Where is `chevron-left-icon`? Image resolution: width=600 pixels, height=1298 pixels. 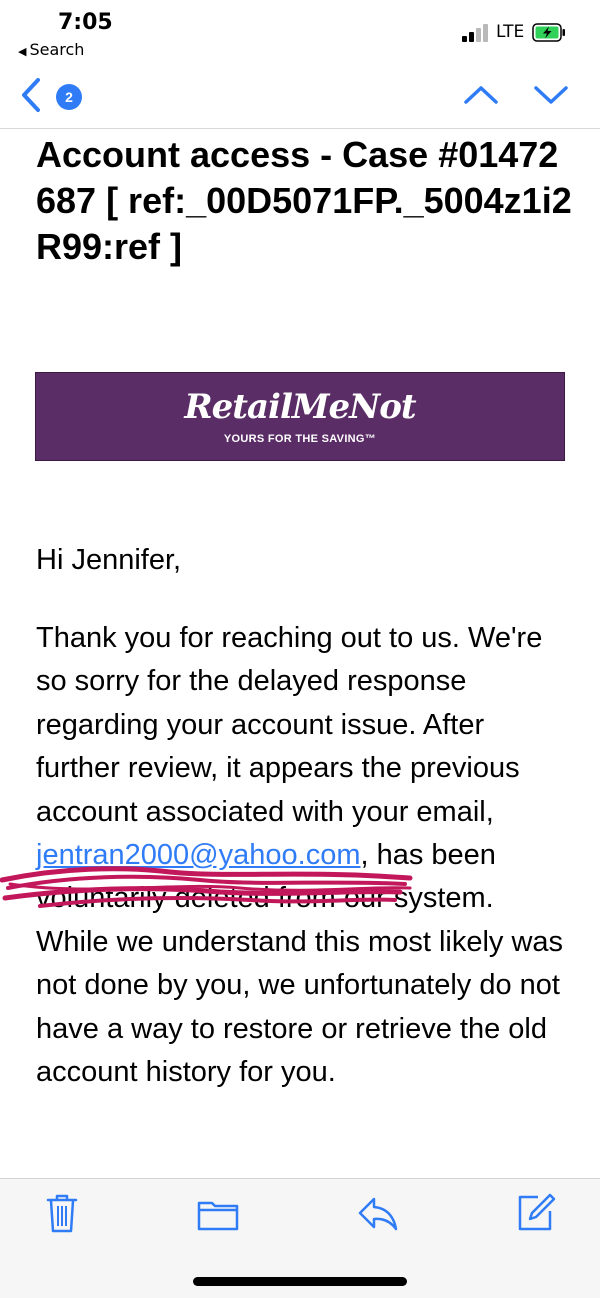
chevron-left-icon is located at coordinates (33, 95).